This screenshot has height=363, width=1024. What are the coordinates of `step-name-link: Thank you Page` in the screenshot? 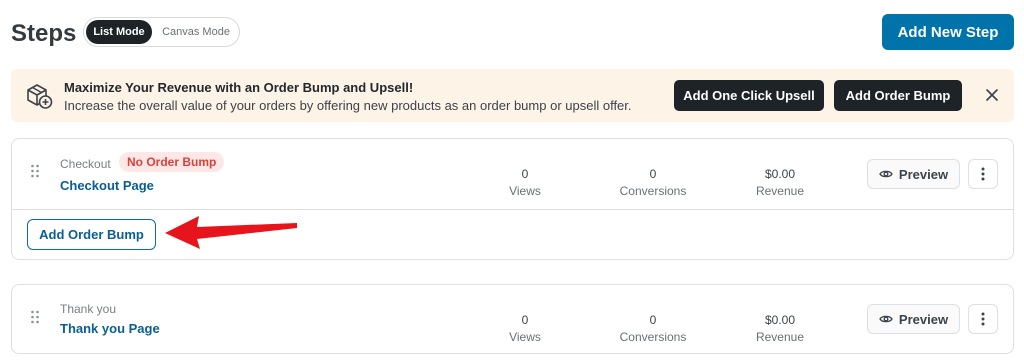 It's located at (110, 328).